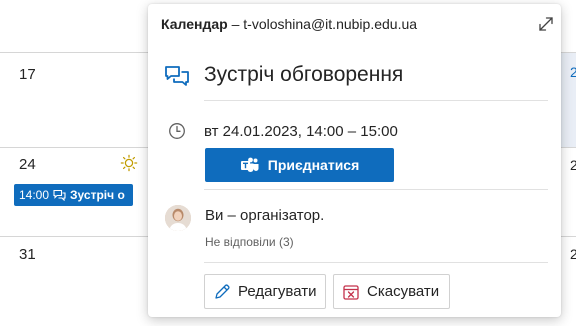 This screenshot has width=576, height=326. I want to click on organizer-text: Ви – організатор., so click(265, 215).